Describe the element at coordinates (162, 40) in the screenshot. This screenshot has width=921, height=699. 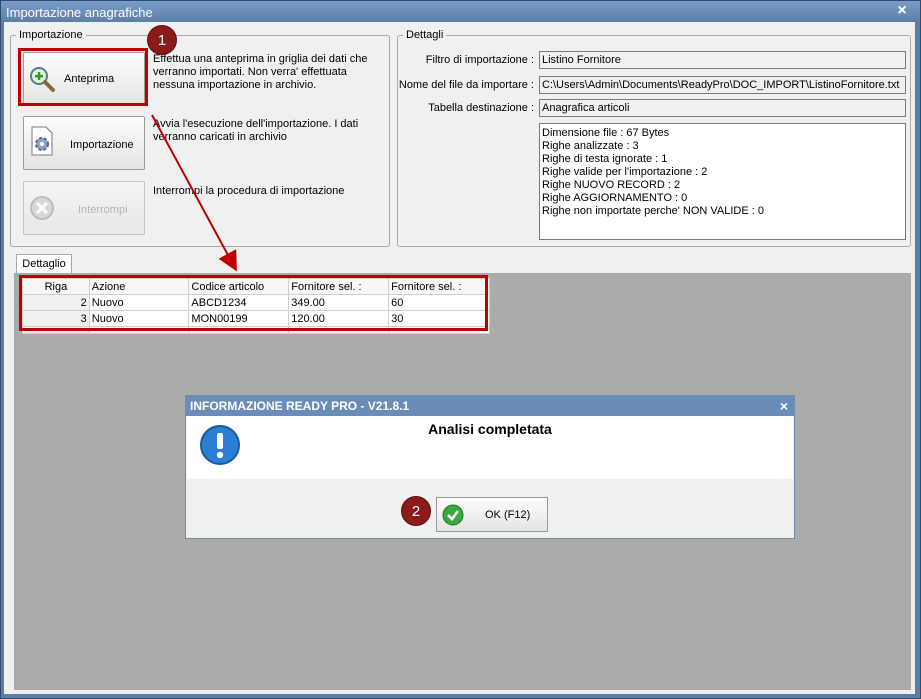
I see `annotation-badge-1: 1` at that location.